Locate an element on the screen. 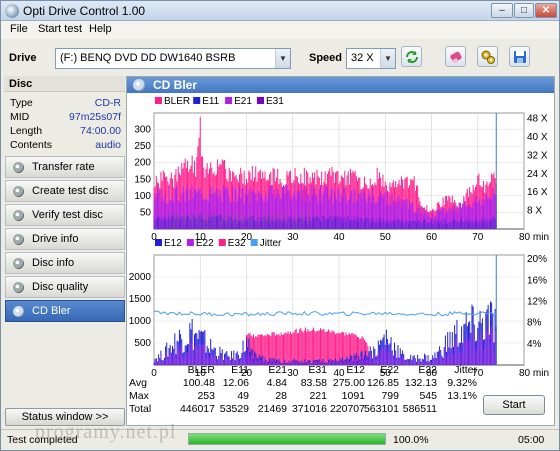 This screenshot has height=451, width=560. nav-label: Disc quality is located at coordinates (60, 287).